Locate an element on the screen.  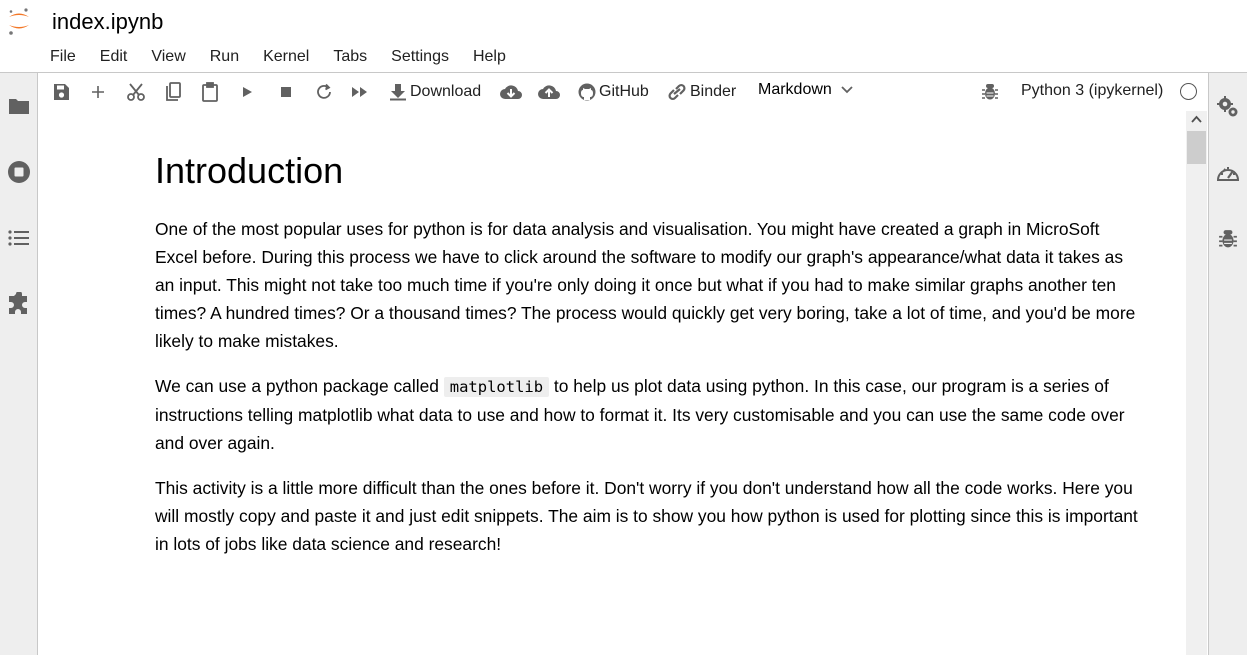
copy-icon is located at coordinates (173, 92).